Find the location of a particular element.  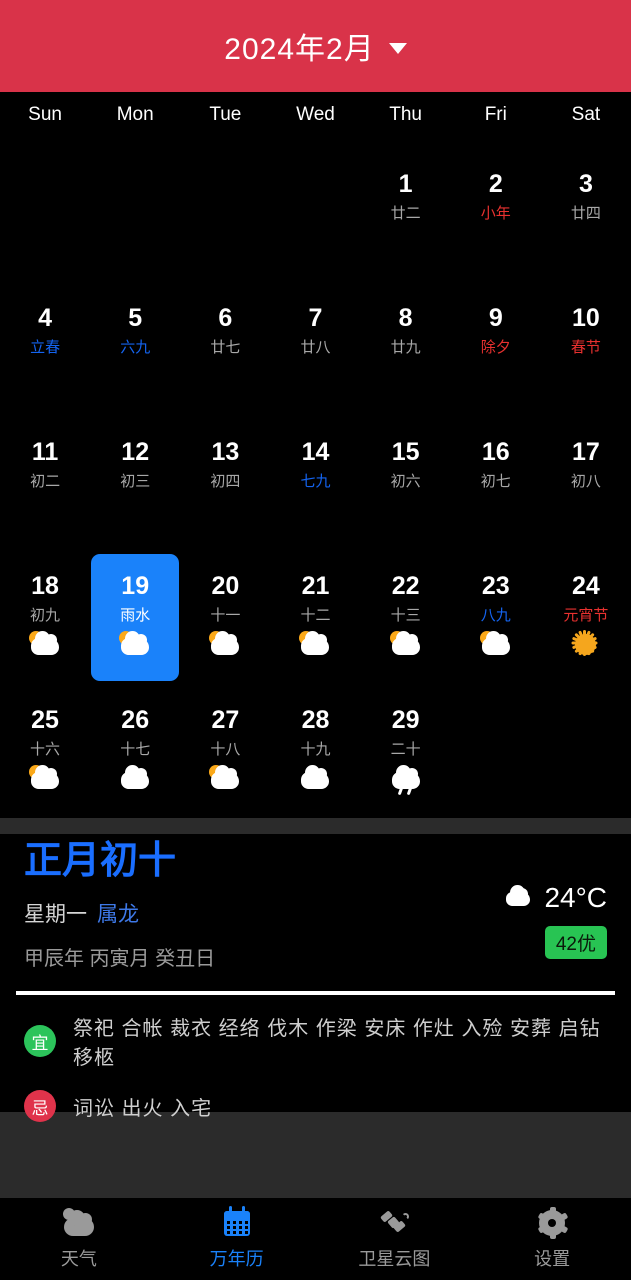

day-lunar-label: 十七 is located at coordinates (135, 749).